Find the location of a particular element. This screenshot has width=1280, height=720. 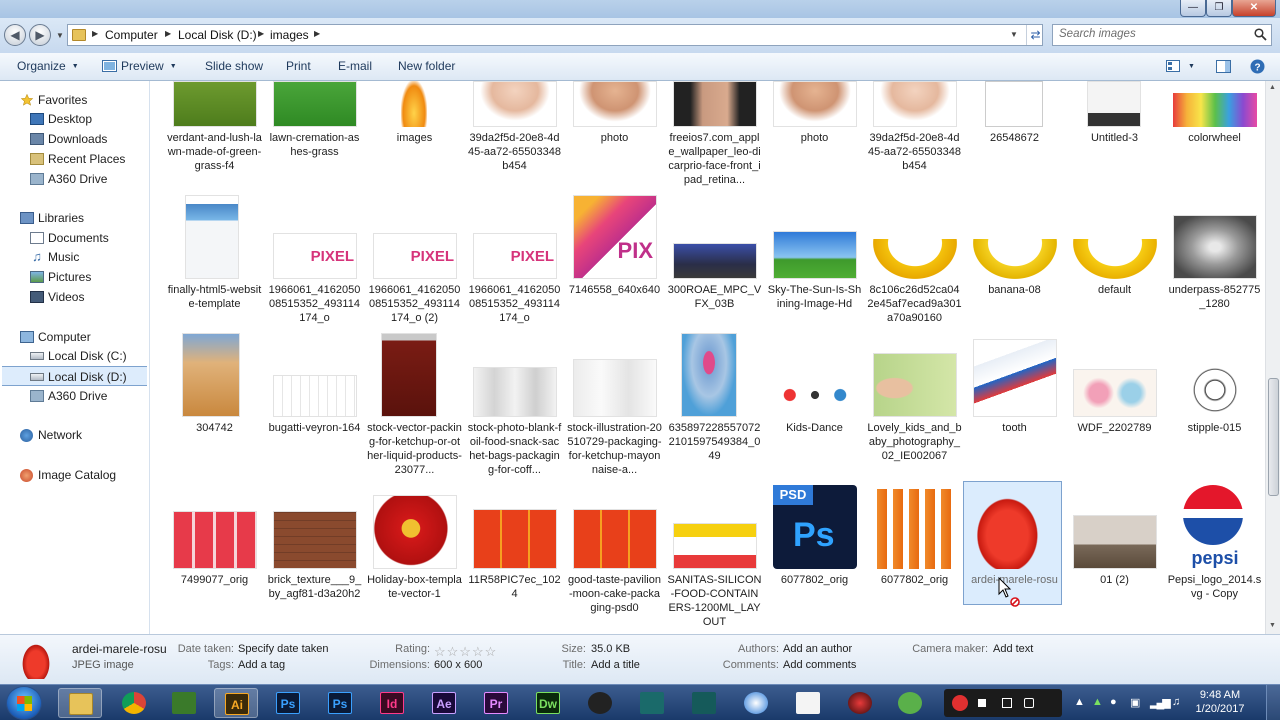

sidebar-item-desktop: Desktop is located at coordinates (74, 119).